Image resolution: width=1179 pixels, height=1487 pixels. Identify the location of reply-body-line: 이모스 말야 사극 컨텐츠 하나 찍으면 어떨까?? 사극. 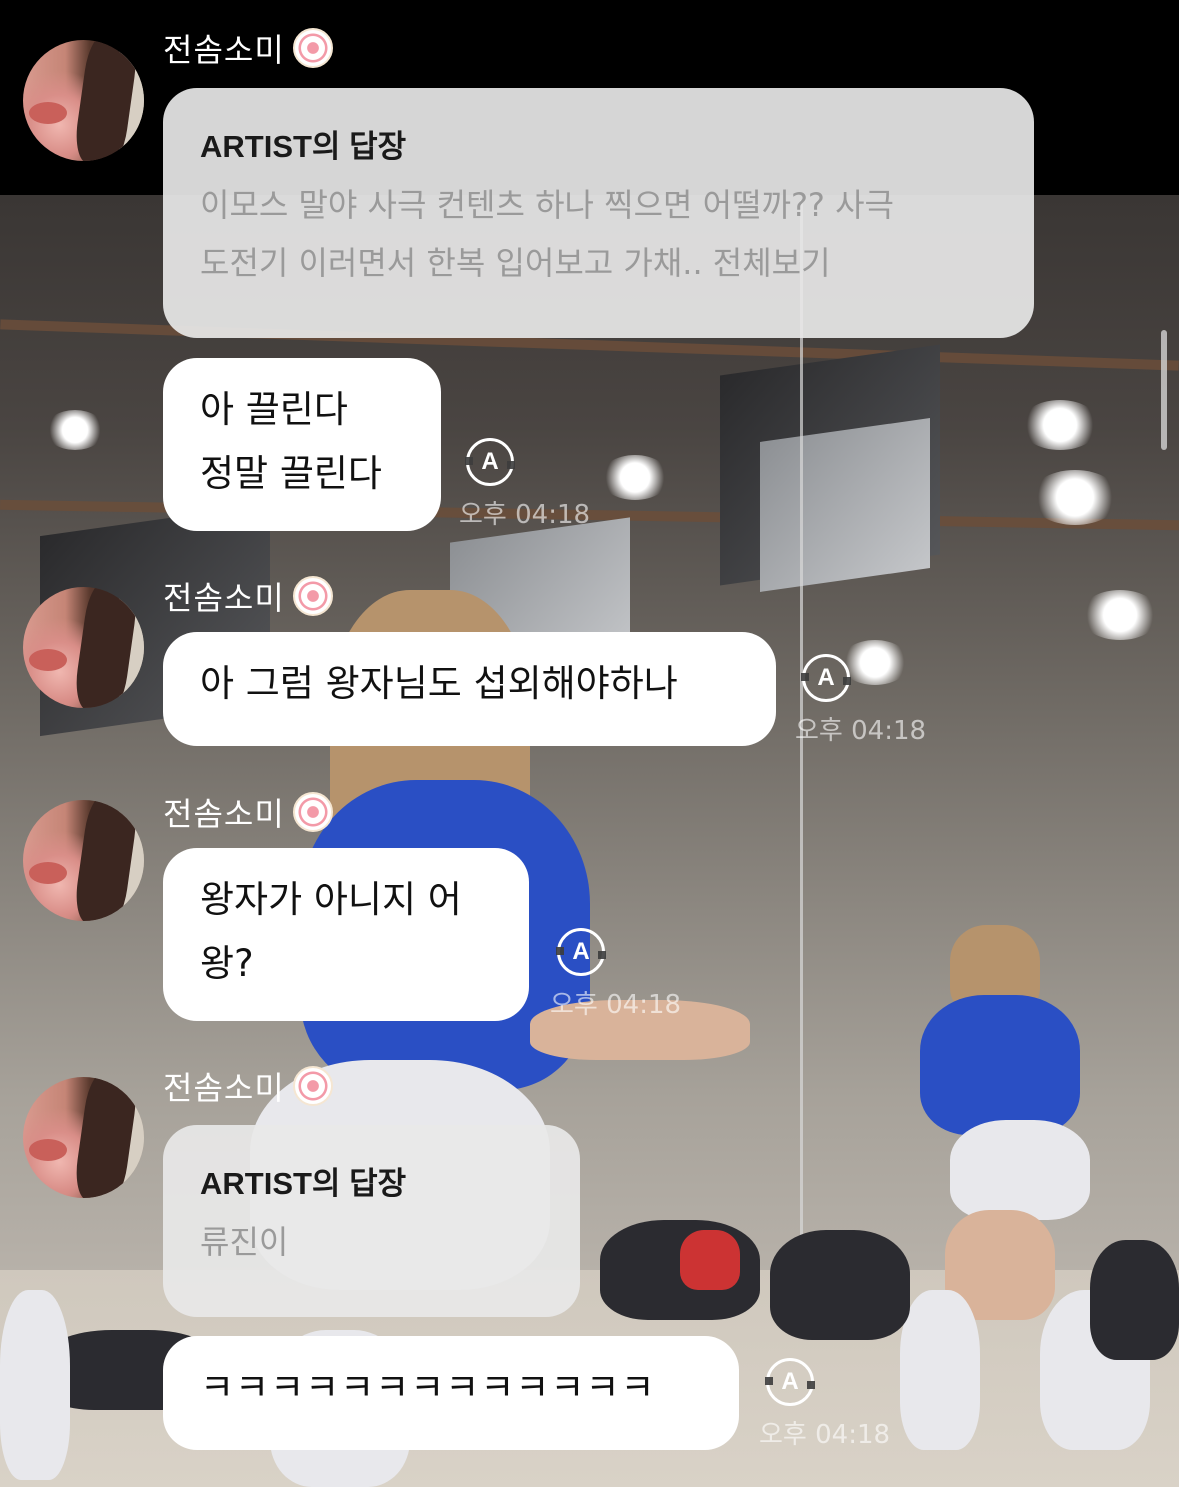
(547, 205).